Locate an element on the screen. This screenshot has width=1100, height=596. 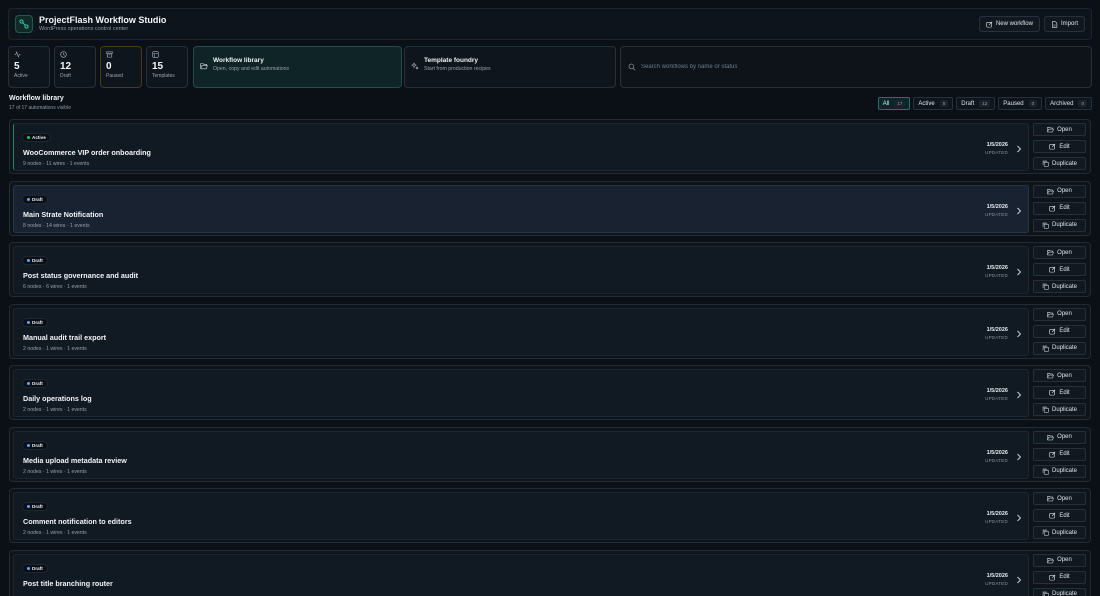
search-input is located at coordinates (841, 67).